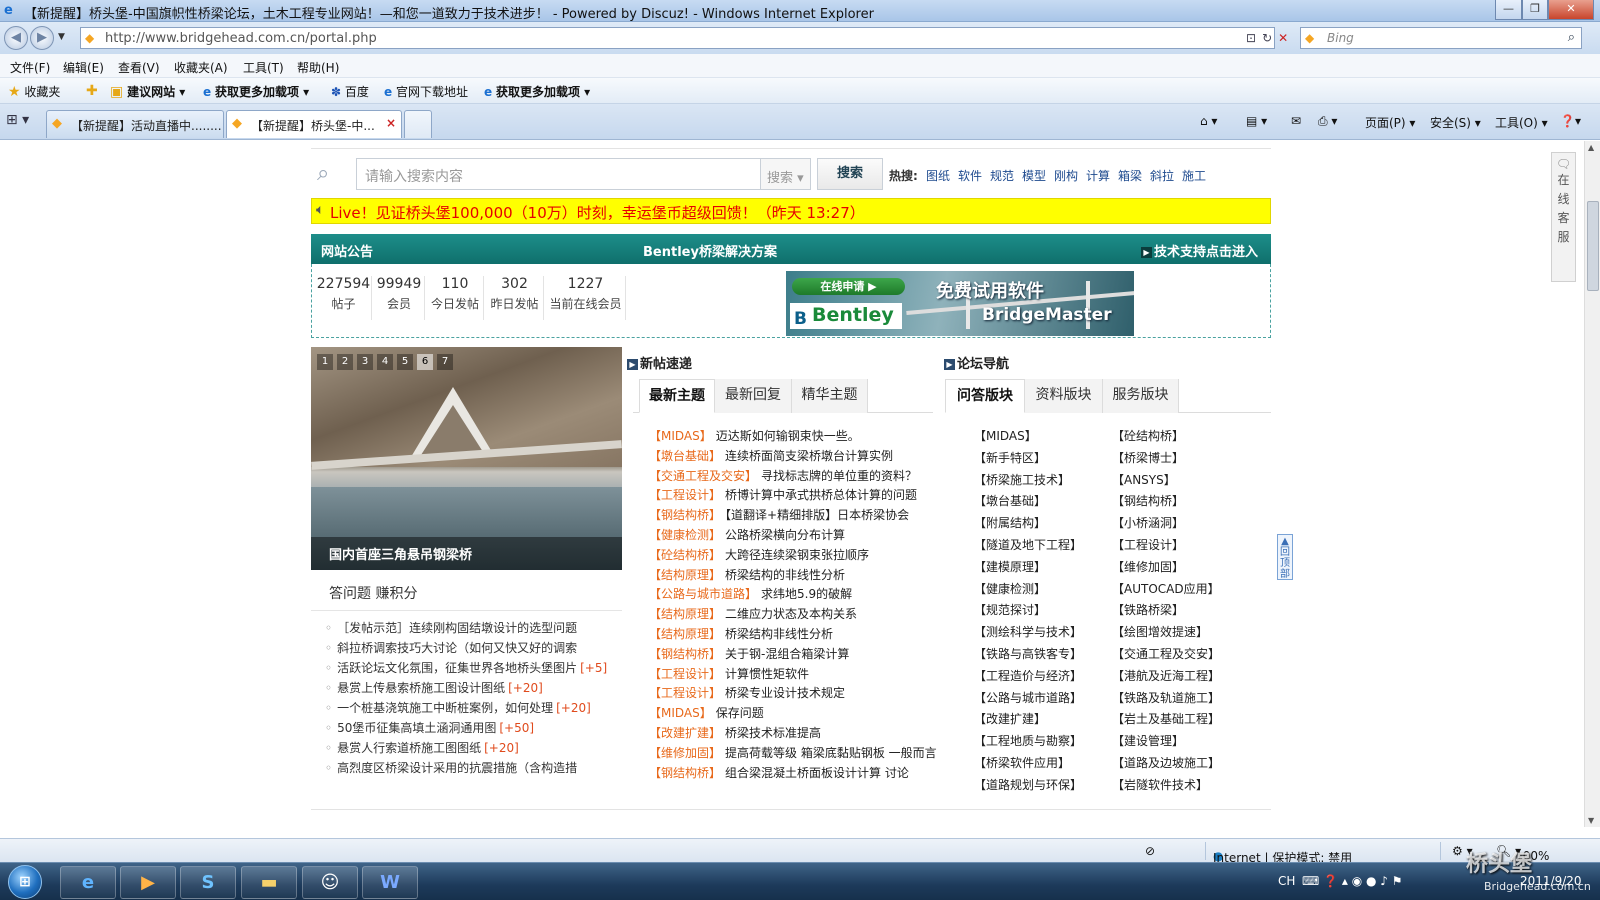 The height and width of the screenshot is (900, 1600). What do you see at coordinates (809, 456) in the screenshot?
I see `post-title: 连续桥面简支梁桥墩台计算实例` at bounding box center [809, 456].